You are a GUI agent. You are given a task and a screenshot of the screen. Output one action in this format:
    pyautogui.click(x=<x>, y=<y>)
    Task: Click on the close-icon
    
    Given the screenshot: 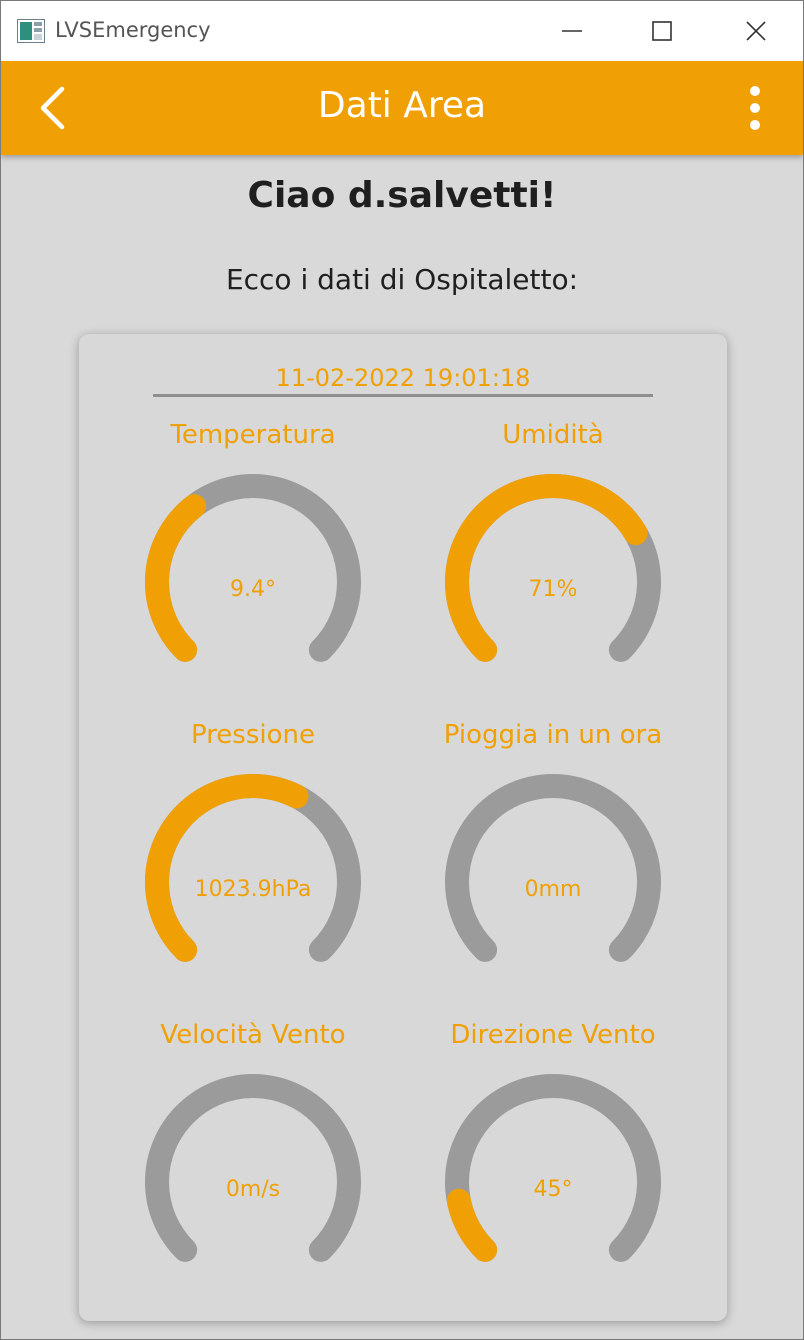 What is the action you would take?
    pyautogui.click(x=756, y=31)
    